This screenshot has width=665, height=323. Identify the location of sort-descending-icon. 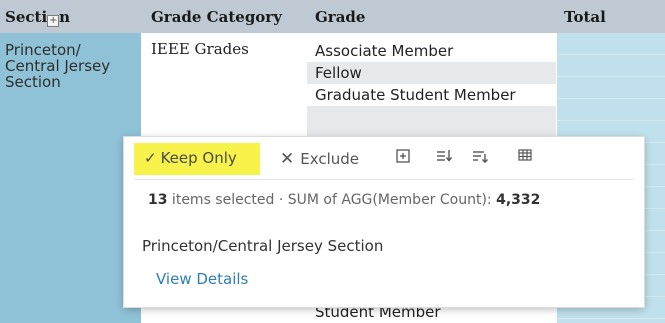
(480, 158).